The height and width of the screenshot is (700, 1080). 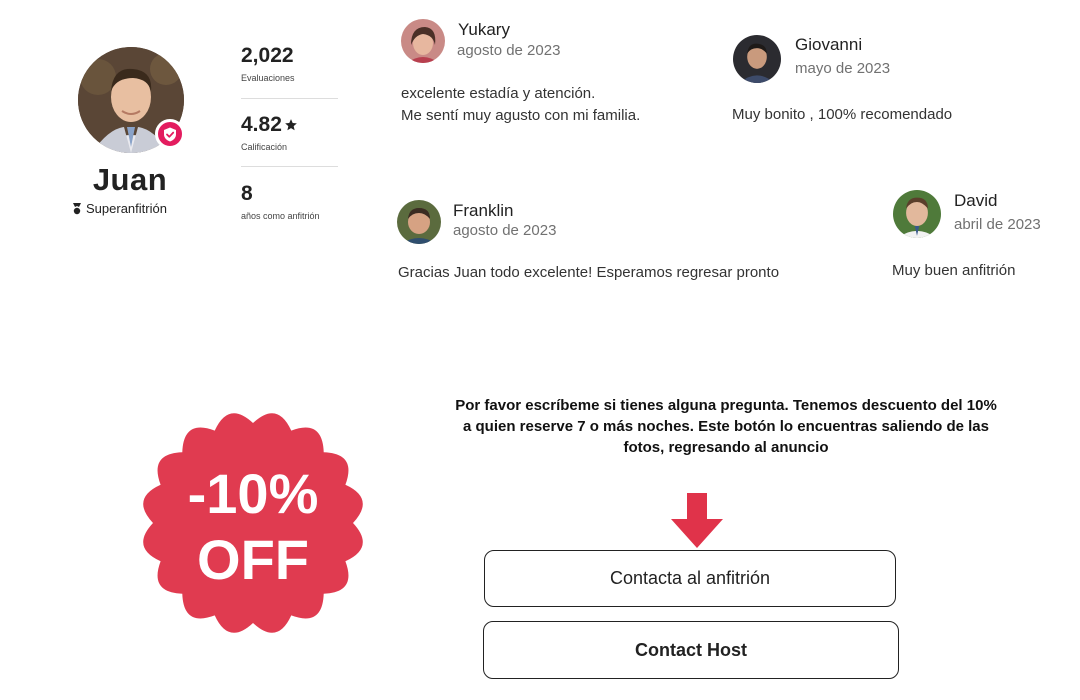 I want to click on stat-years-label: años como anfitrión, so click(x=280, y=216).